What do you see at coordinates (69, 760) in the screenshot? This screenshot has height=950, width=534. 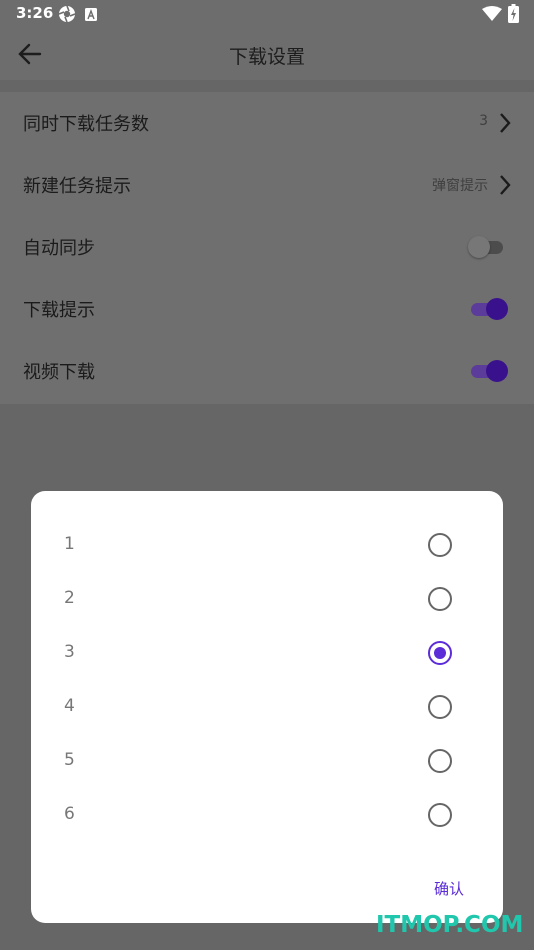 I see `option-label: 5` at bounding box center [69, 760].